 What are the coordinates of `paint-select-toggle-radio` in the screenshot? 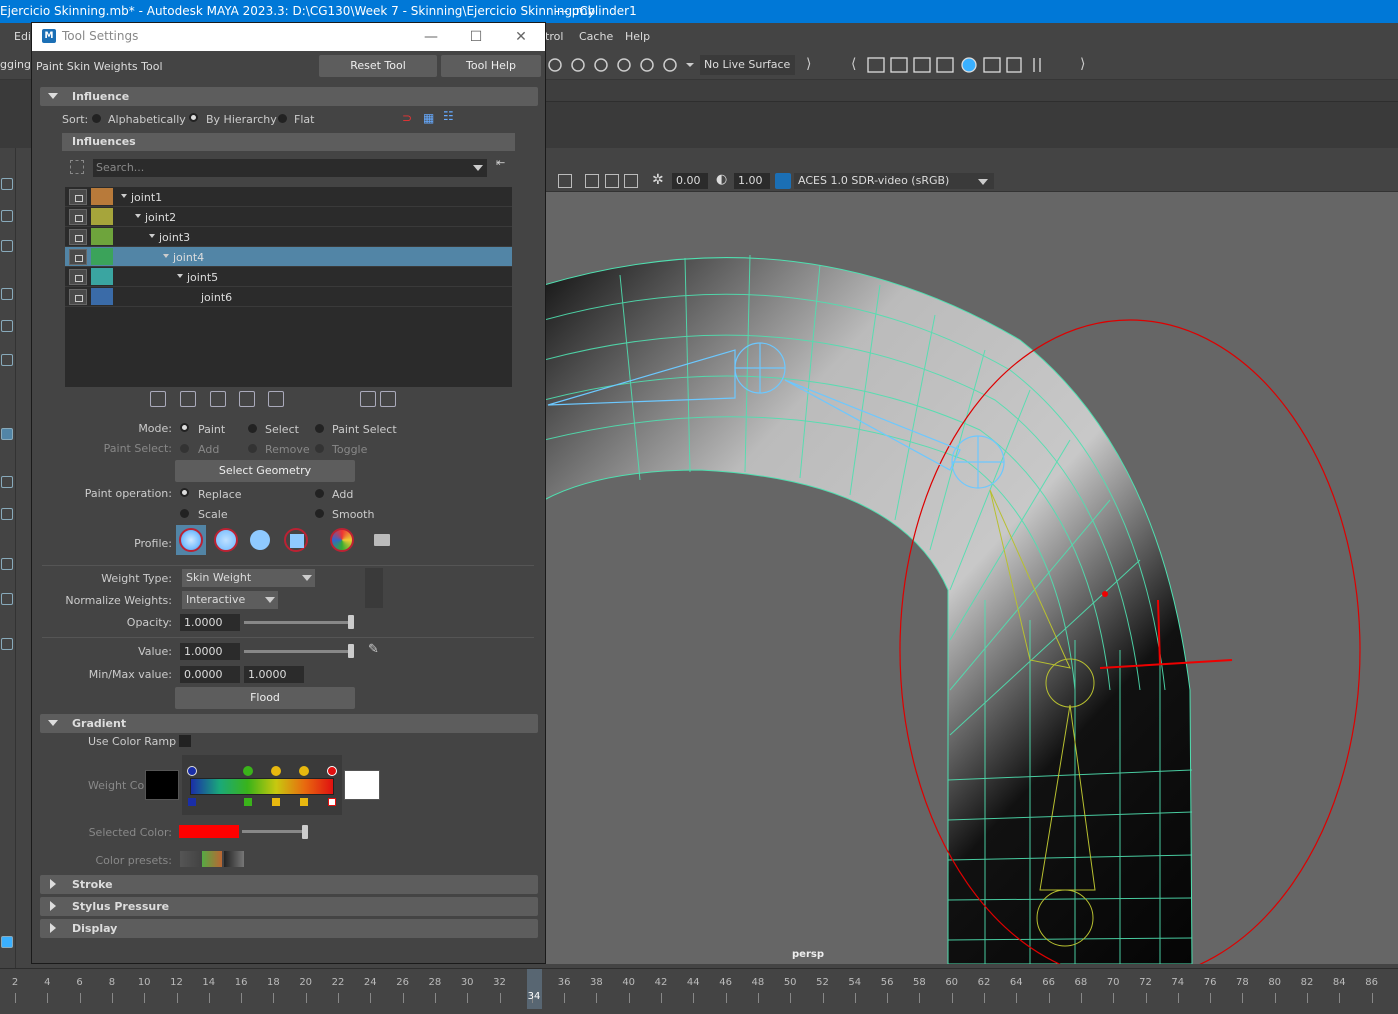 It's located at (319, 448).